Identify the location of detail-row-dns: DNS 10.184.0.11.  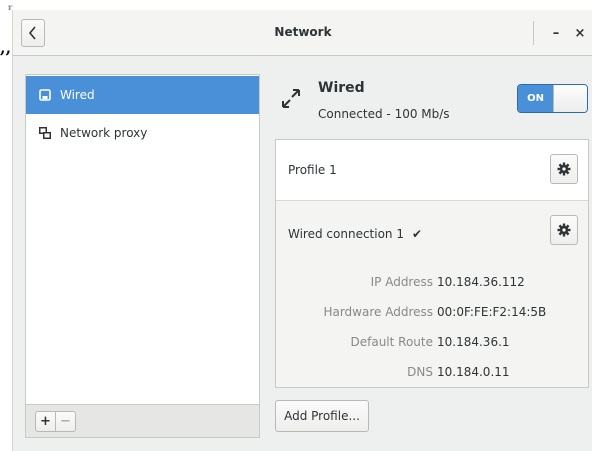
(432, 373).